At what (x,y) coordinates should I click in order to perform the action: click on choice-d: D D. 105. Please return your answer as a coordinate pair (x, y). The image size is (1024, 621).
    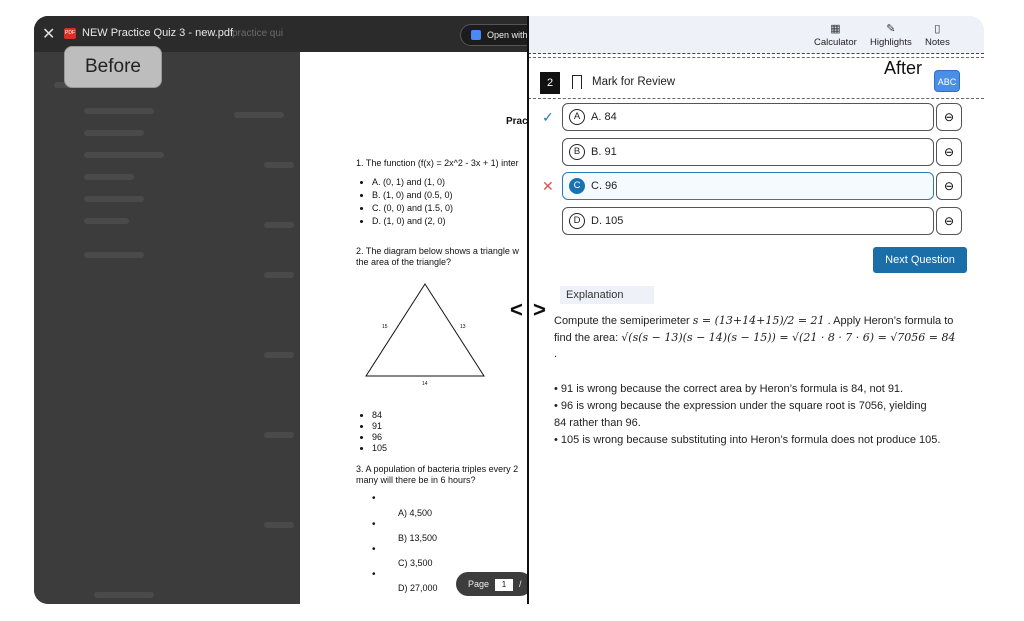
    Looking at the image, I should click on (748, 221).